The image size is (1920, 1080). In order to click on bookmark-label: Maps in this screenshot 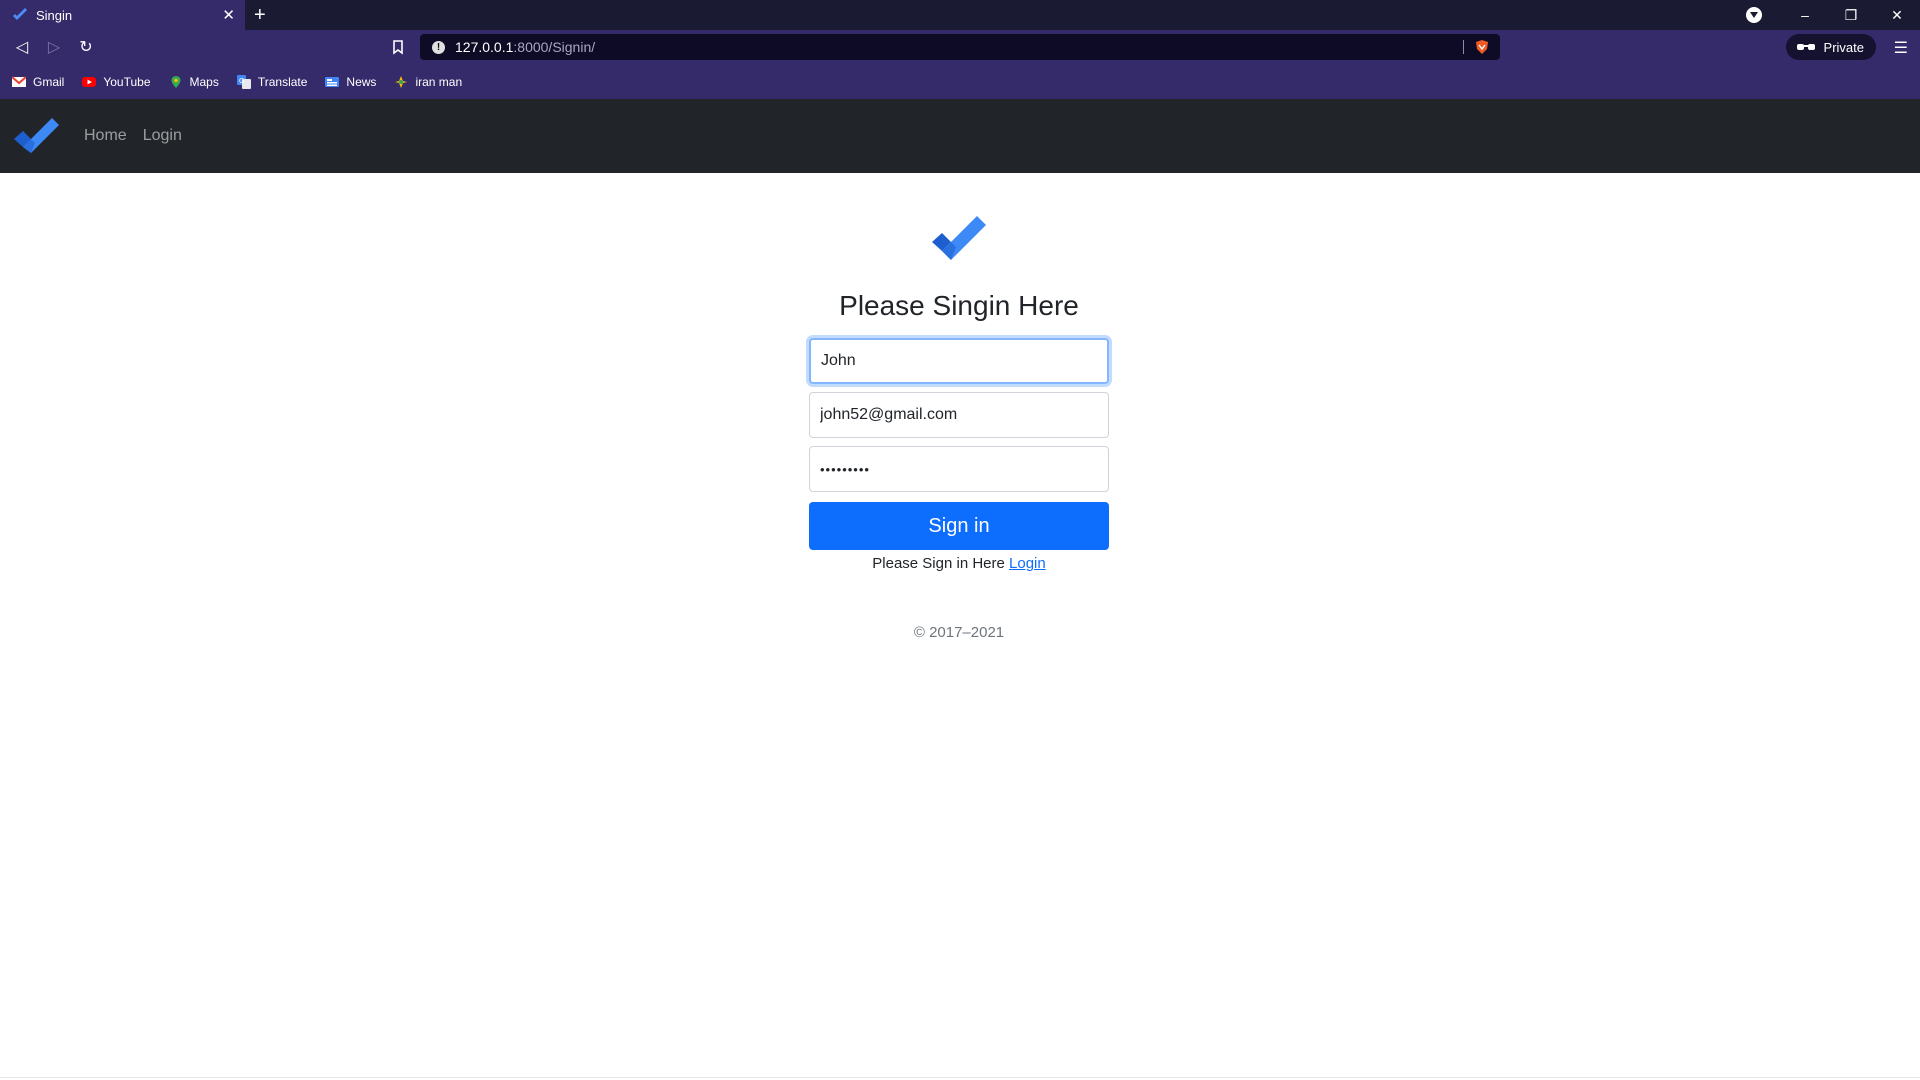, I will do `click(204, 81)`.